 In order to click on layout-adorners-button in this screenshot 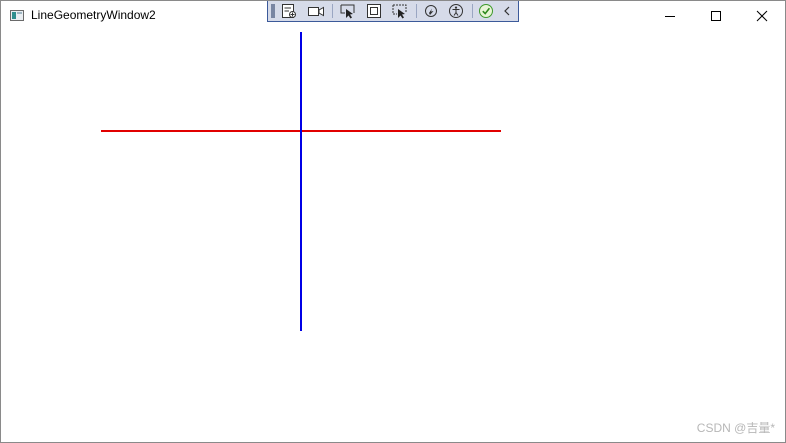, I will do `click(374, 11)`.